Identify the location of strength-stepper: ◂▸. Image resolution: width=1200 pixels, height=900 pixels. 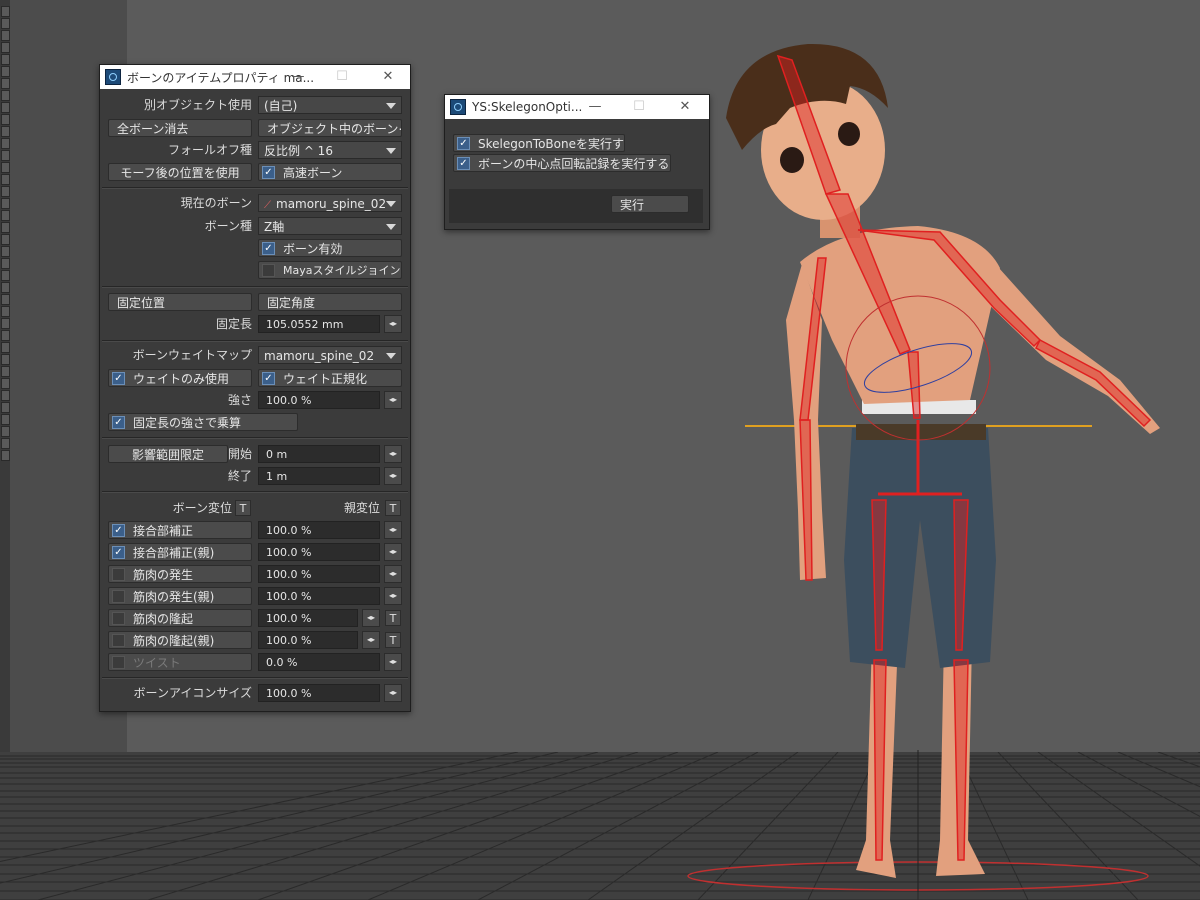
(393, 400).